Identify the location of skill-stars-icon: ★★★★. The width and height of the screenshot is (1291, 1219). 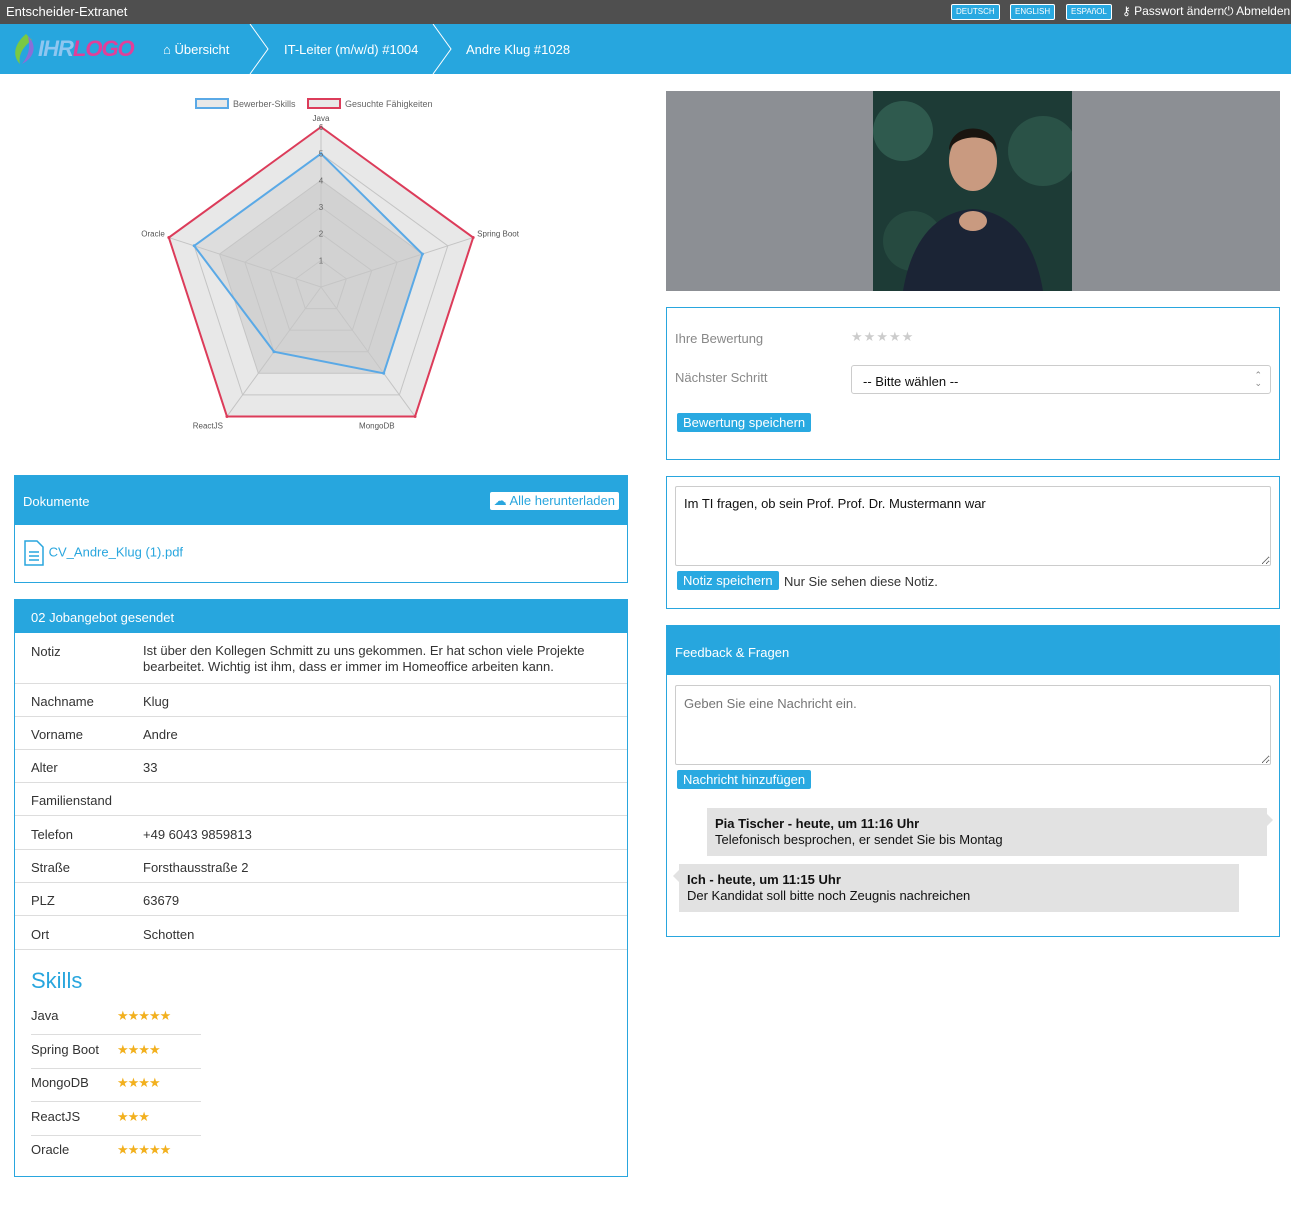
(139, 1049).